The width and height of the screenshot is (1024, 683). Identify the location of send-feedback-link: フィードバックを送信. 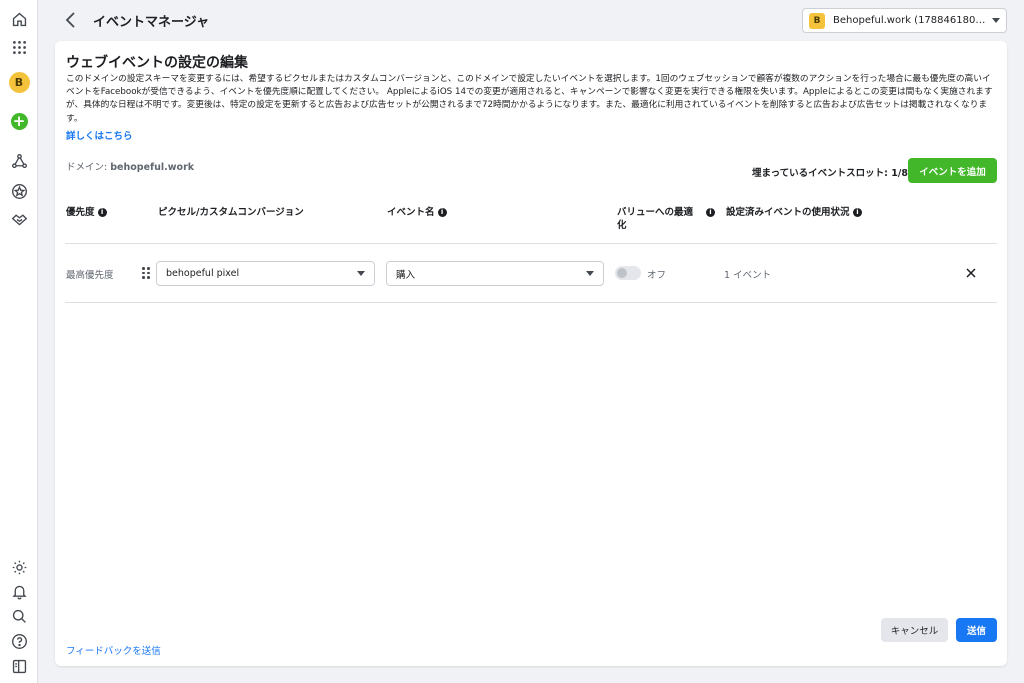
(113, 650).